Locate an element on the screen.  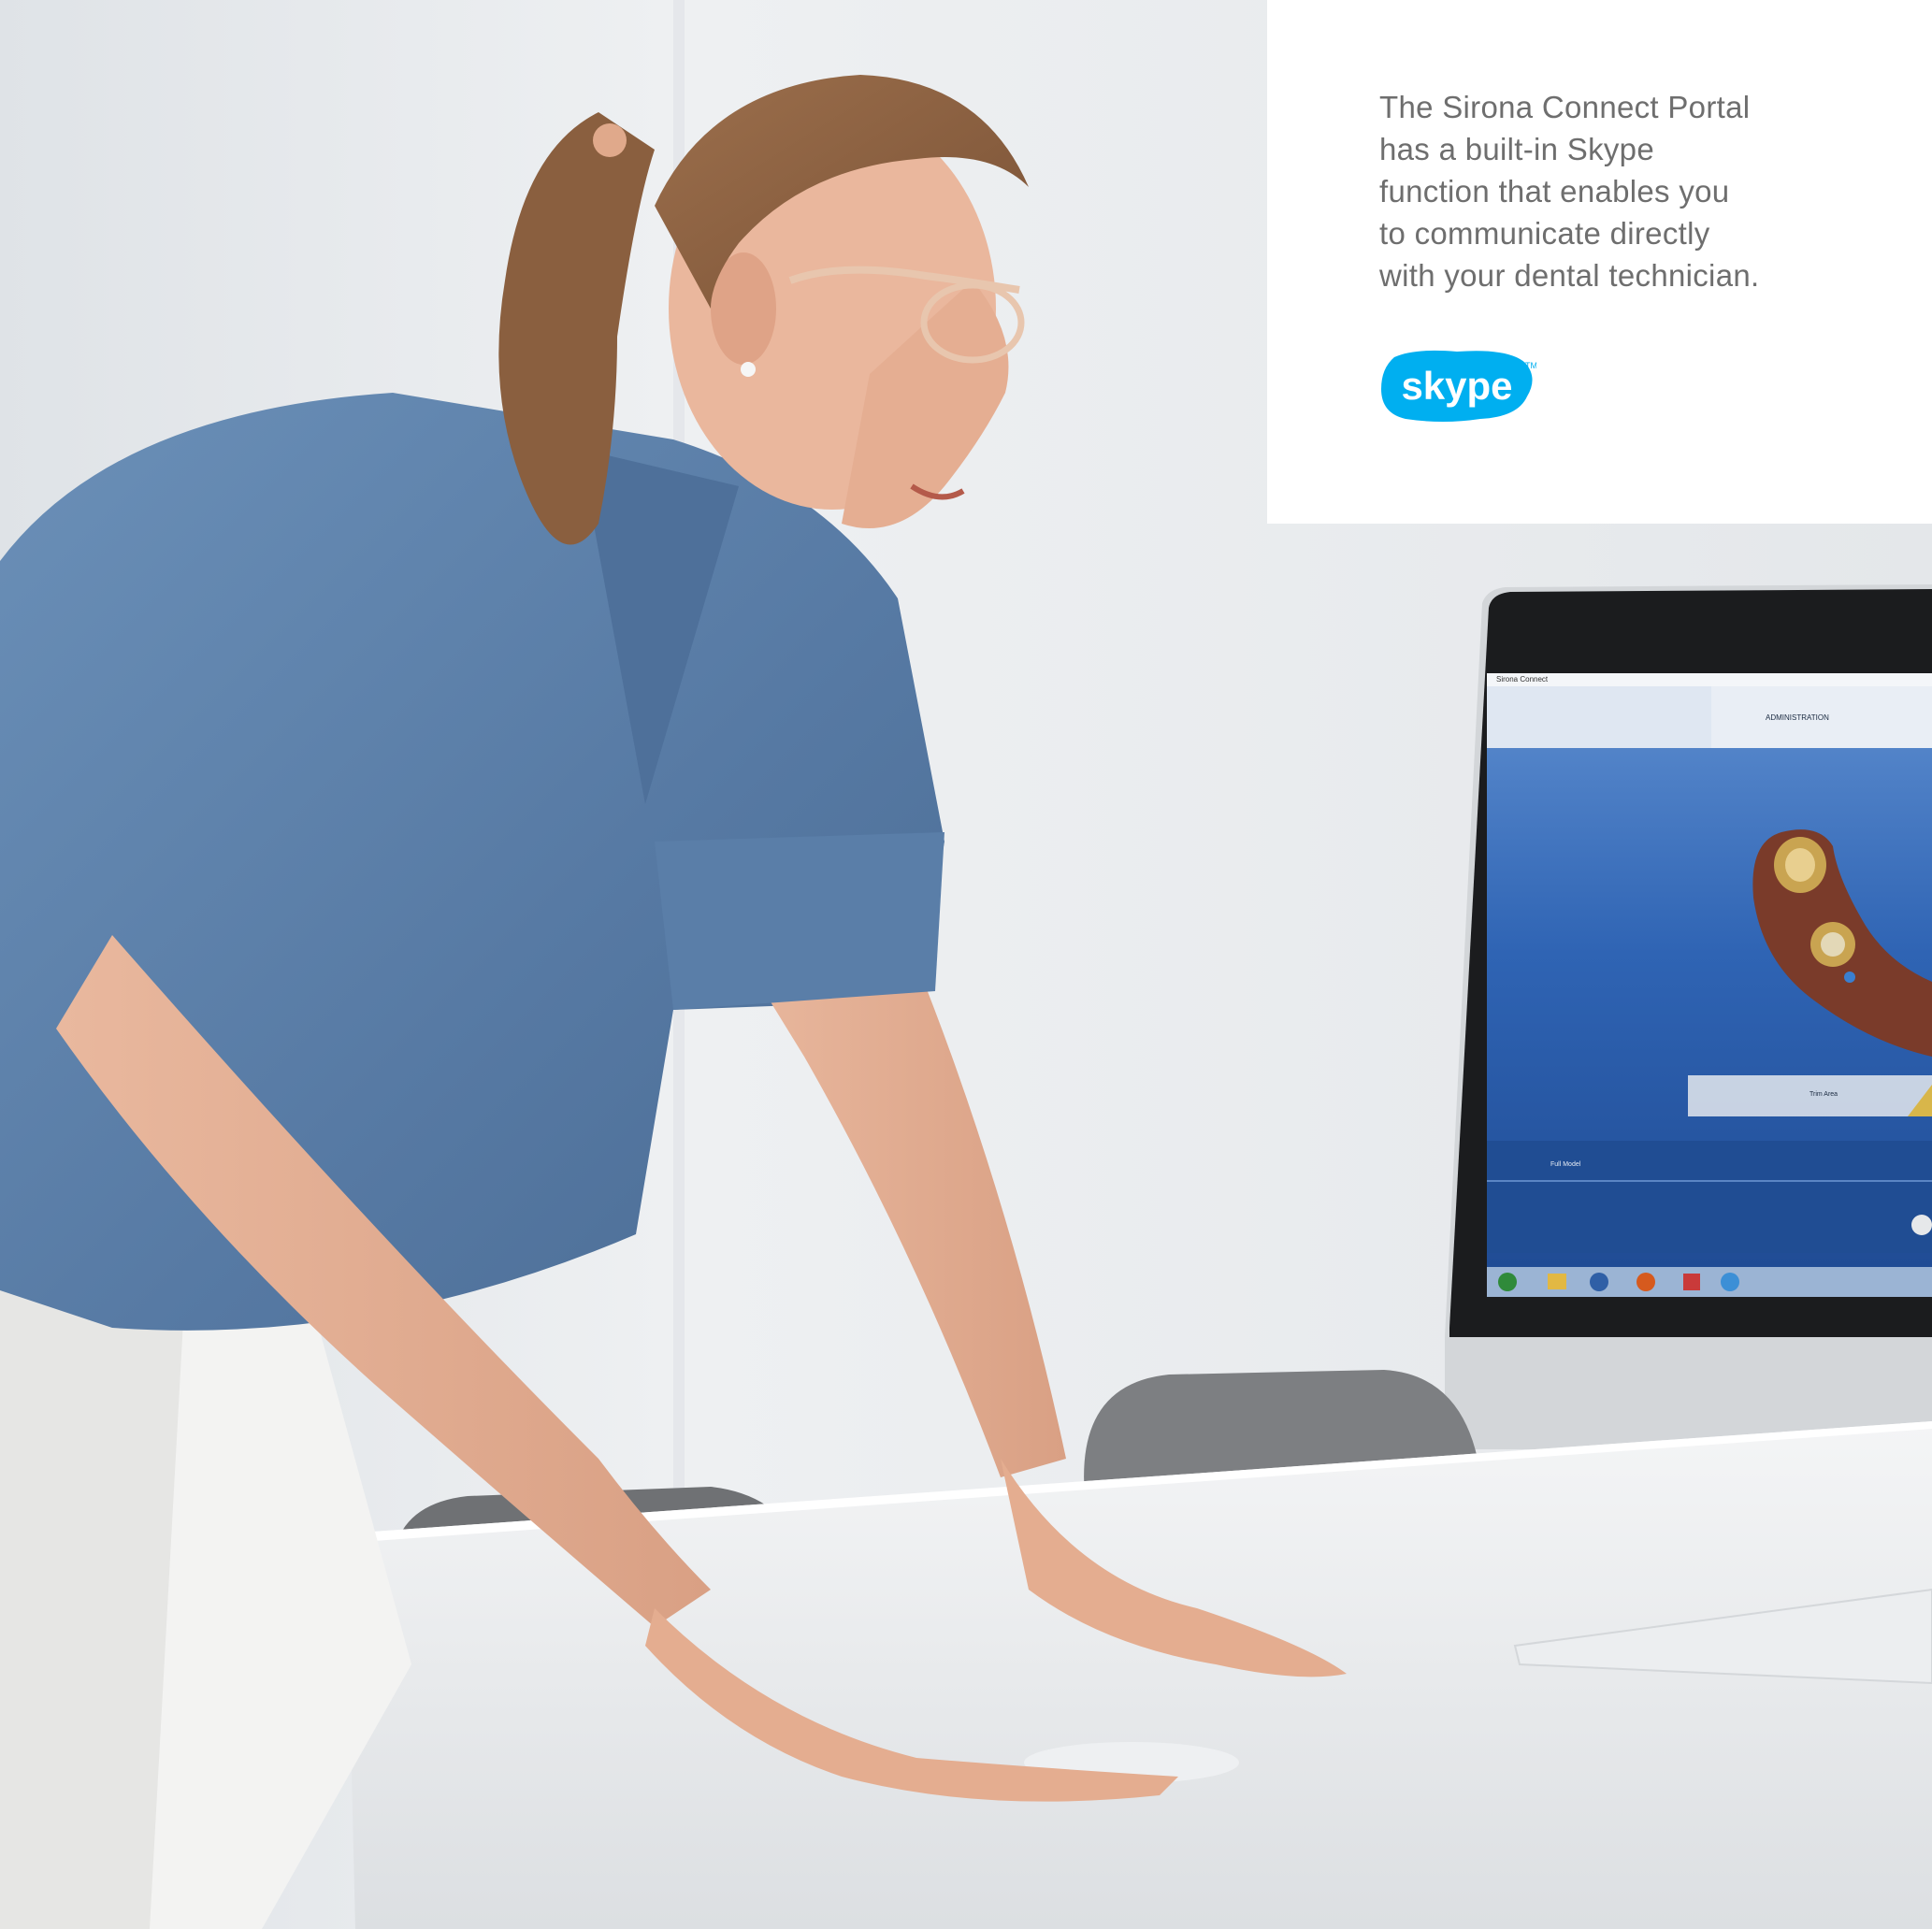
info-text-line: function that enables you is located at coordinates (1554, 192).